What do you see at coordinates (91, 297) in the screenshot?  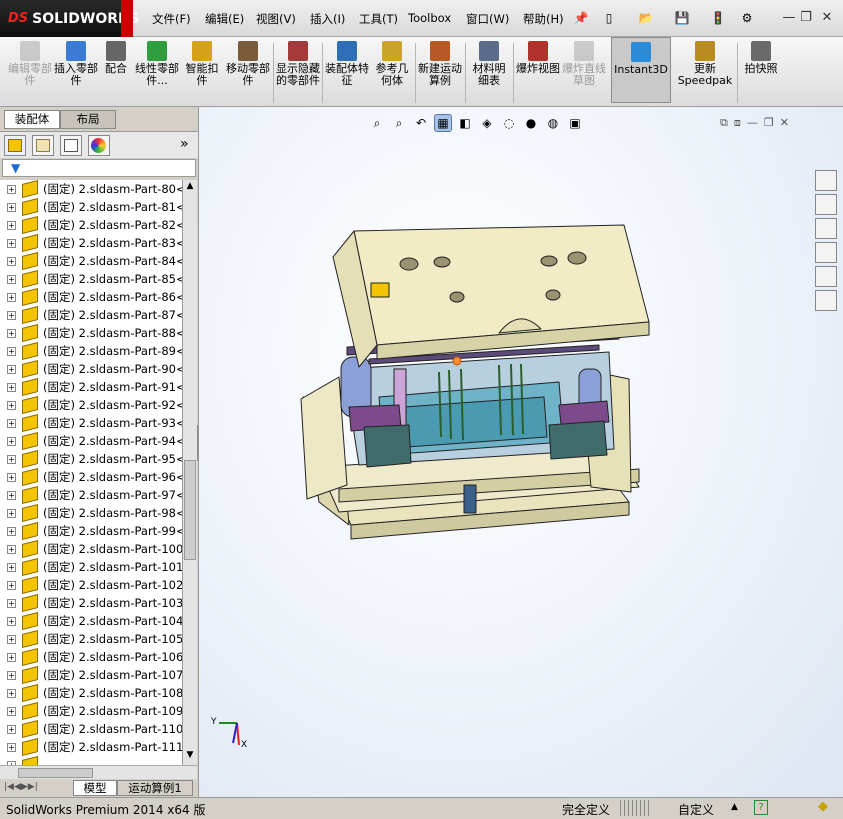 I see `tree-item: + (固定) 2.sldasm-Part-86<1>` at bounding box center [91, 297].